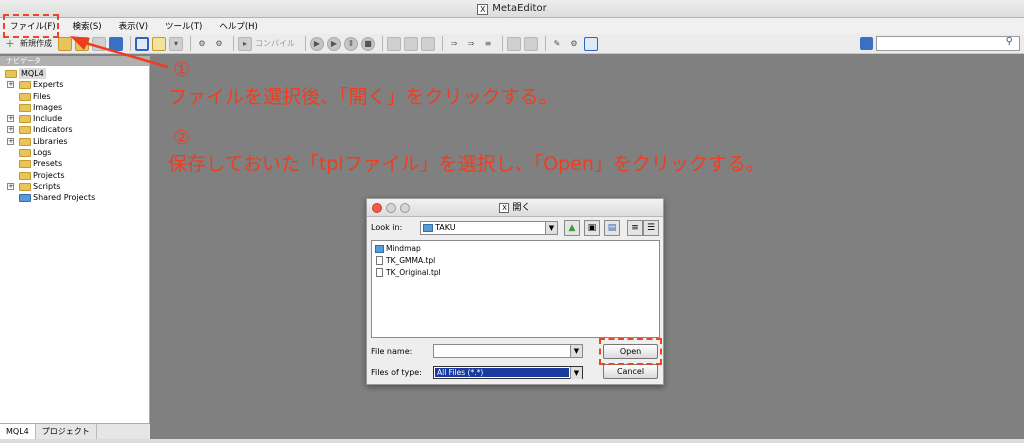  What do you see at coordinates (363, 97) in the screenshot?
I see `step1-instruction: ファイルを選択後、「開く」をクリックする。` at bounding box center [363, 97].